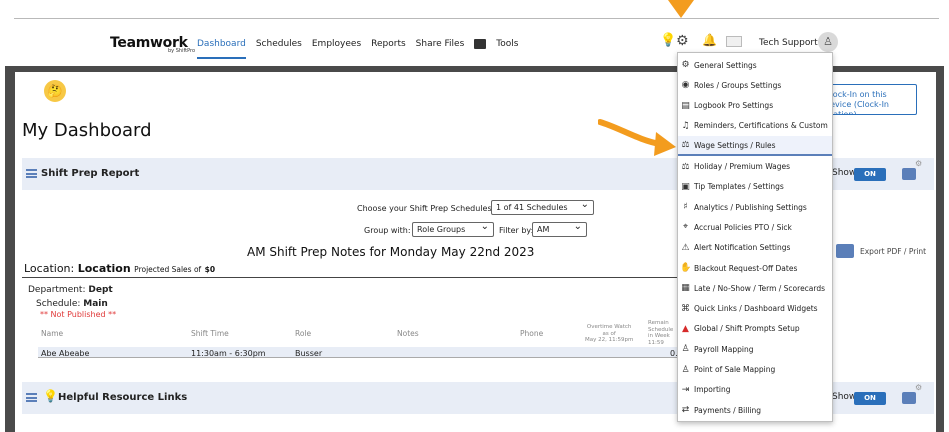 Image resolution: width=949 pixels, height=432 pixels. I want to click on menu-item-quick-links-dashboard-widgets: ⌘ Quick Links / Dashboard Widgets, so click(755, 309).